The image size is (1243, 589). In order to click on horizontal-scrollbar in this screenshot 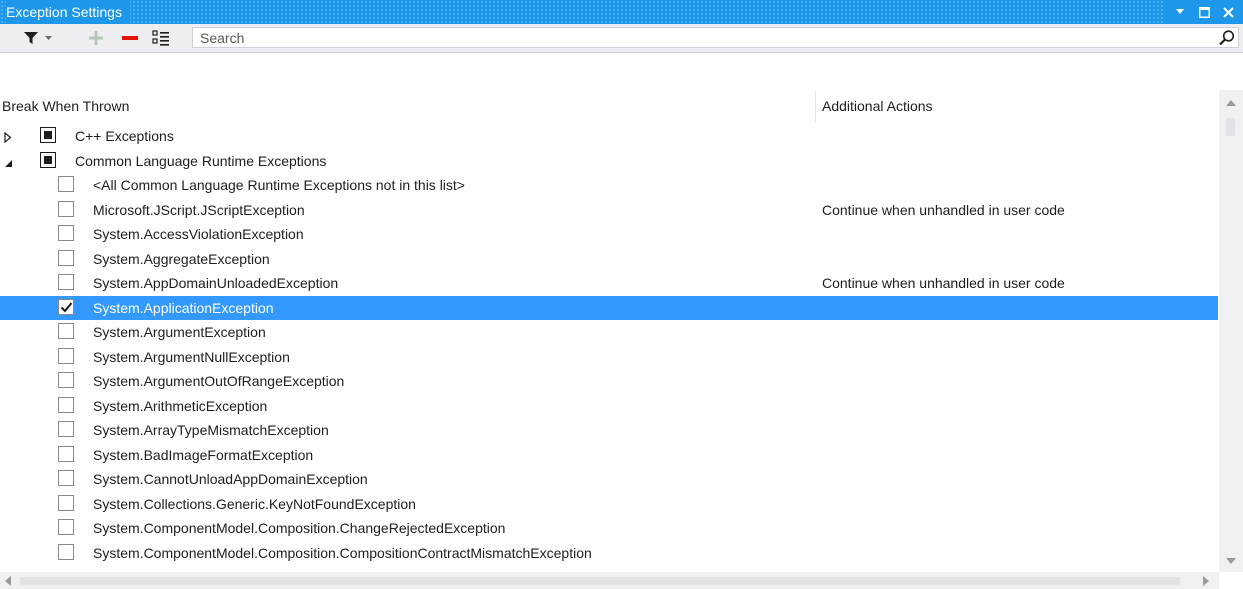, I will do `click(609, 580)`.